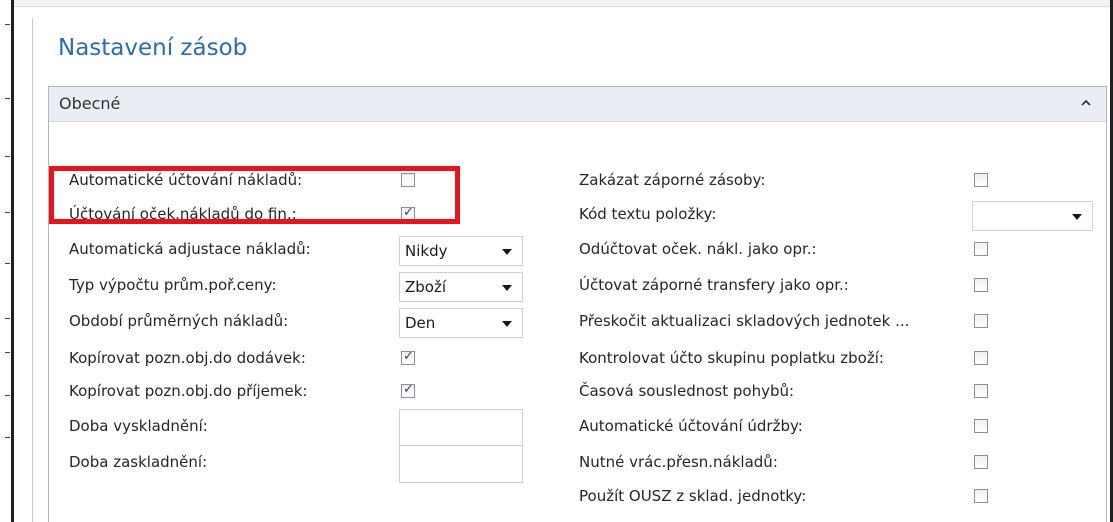 Image resolution: width=1113 pixels, height=522 pixels. I want to click on left-field-label: Typ výpočtu prům.poř.ceny:, so click(173, 285).